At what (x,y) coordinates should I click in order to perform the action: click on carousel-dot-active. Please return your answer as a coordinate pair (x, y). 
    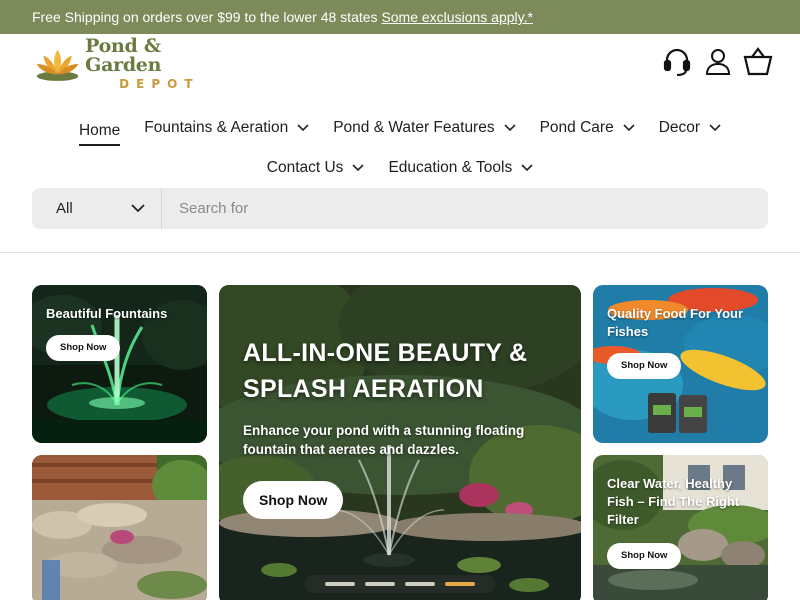
    Looking at the image, I should click on (460, 584).